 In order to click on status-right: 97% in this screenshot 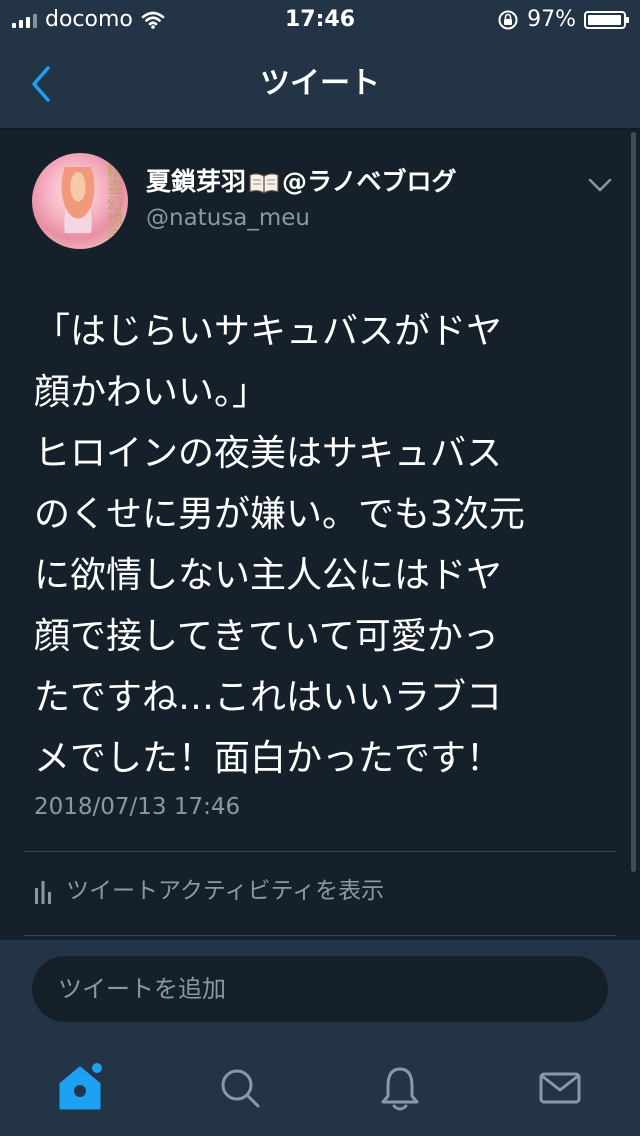, I will do `click(563, 20)`.